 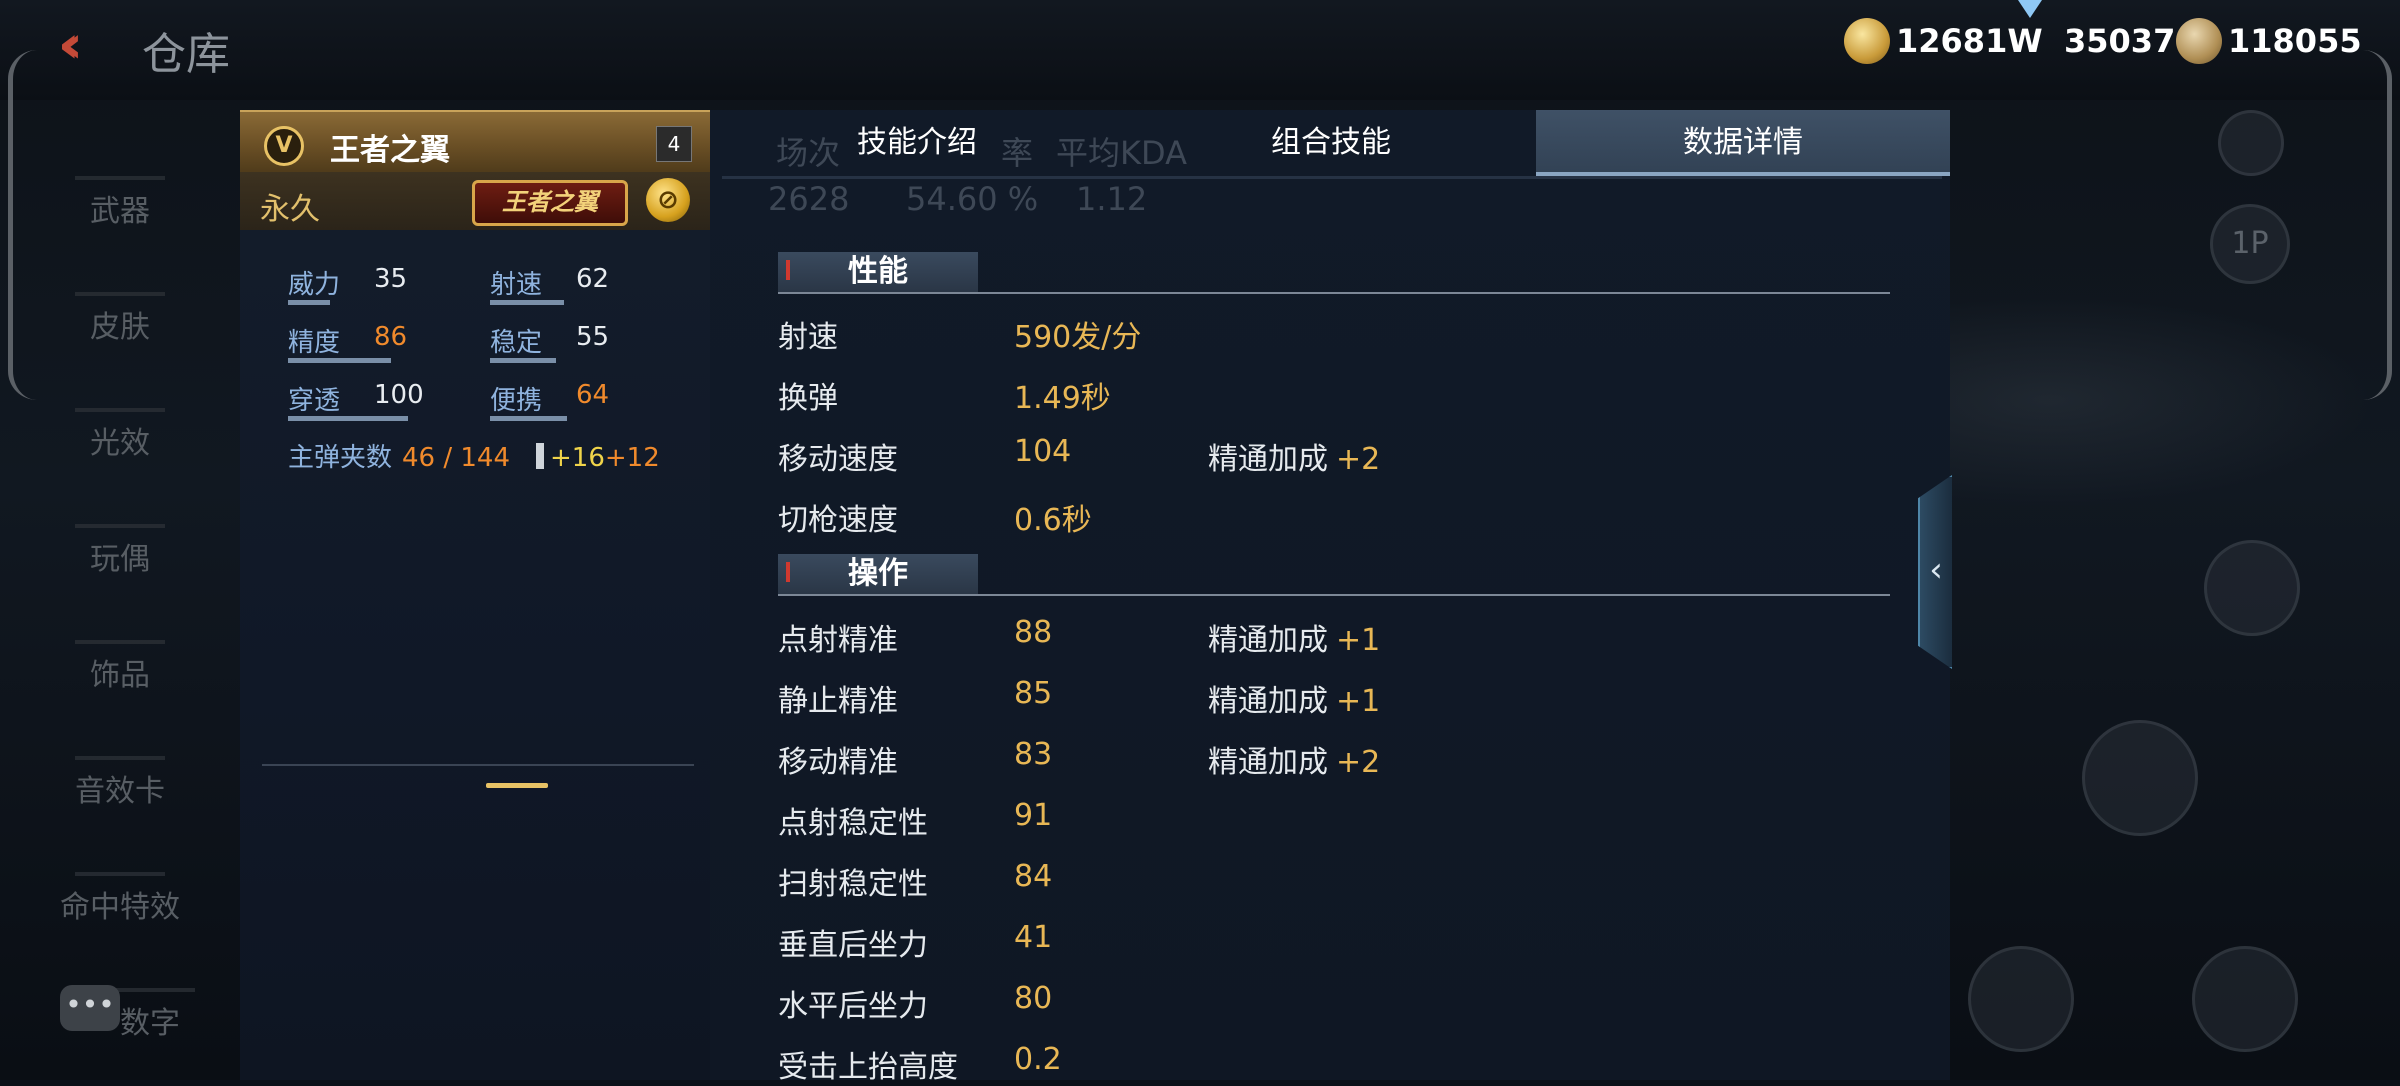 I want to click on swap-icon, so click(x=2021, y=999).